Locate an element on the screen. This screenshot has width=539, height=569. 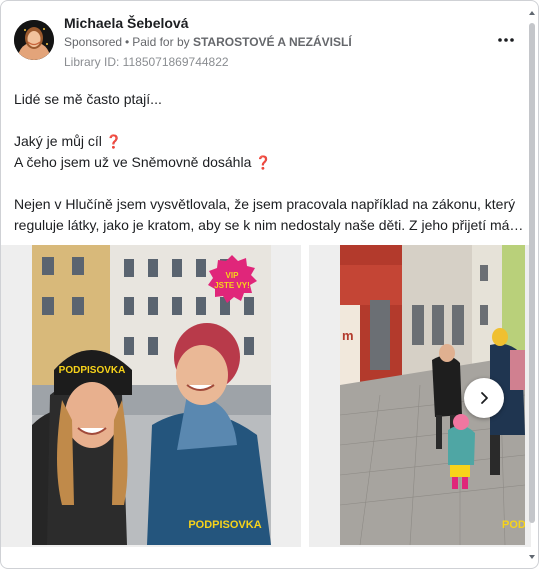
library-id: Library ID: 1185071869744822 is located at coordinates (146, 62).